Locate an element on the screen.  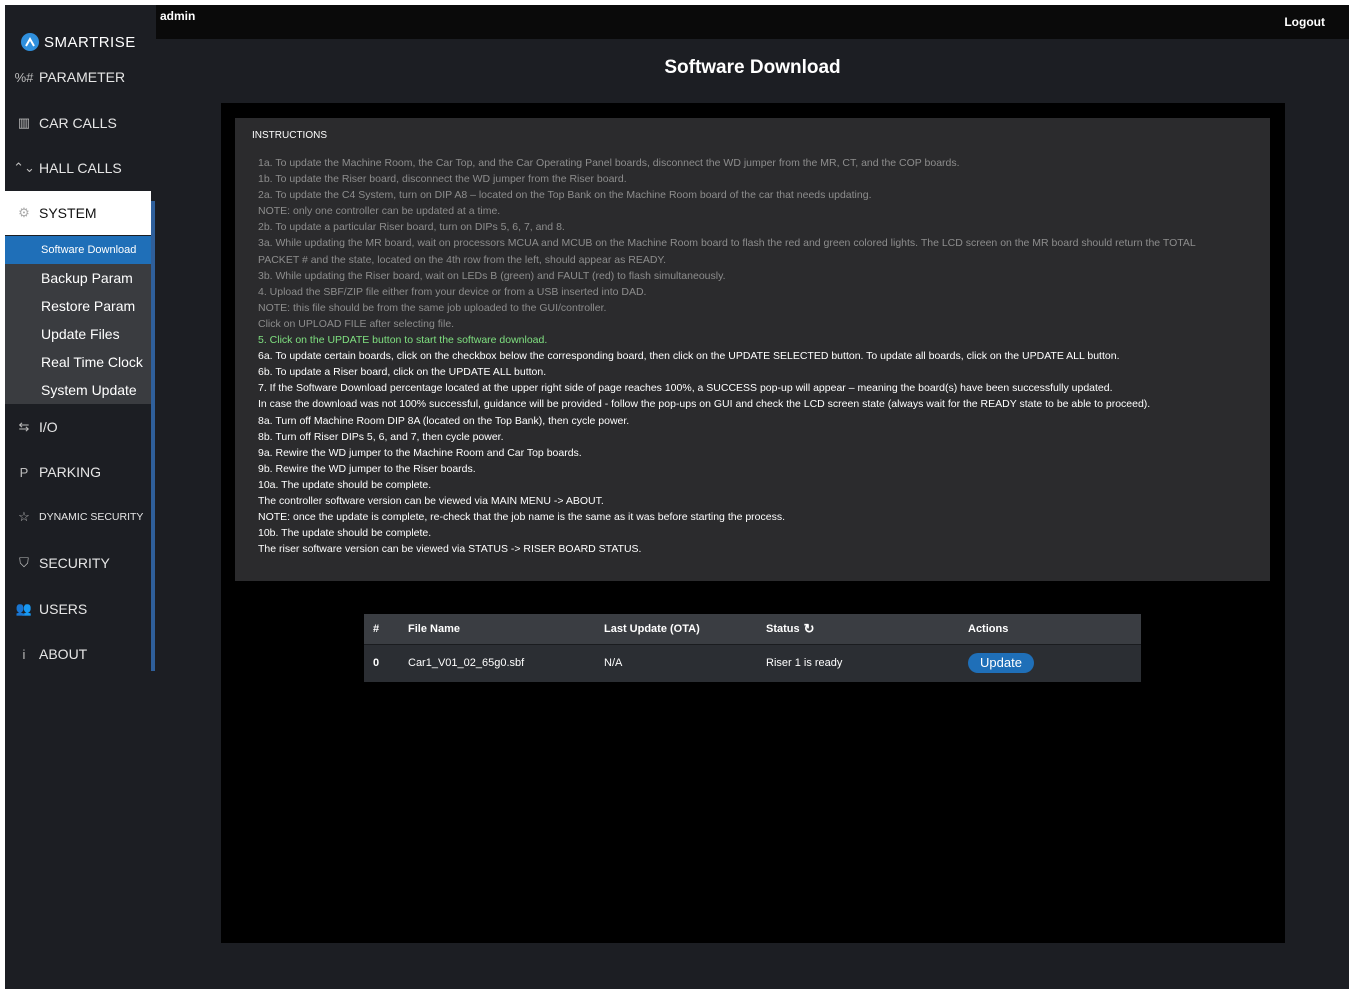
parameter-icon: %# is located at coordinates (24, 77).